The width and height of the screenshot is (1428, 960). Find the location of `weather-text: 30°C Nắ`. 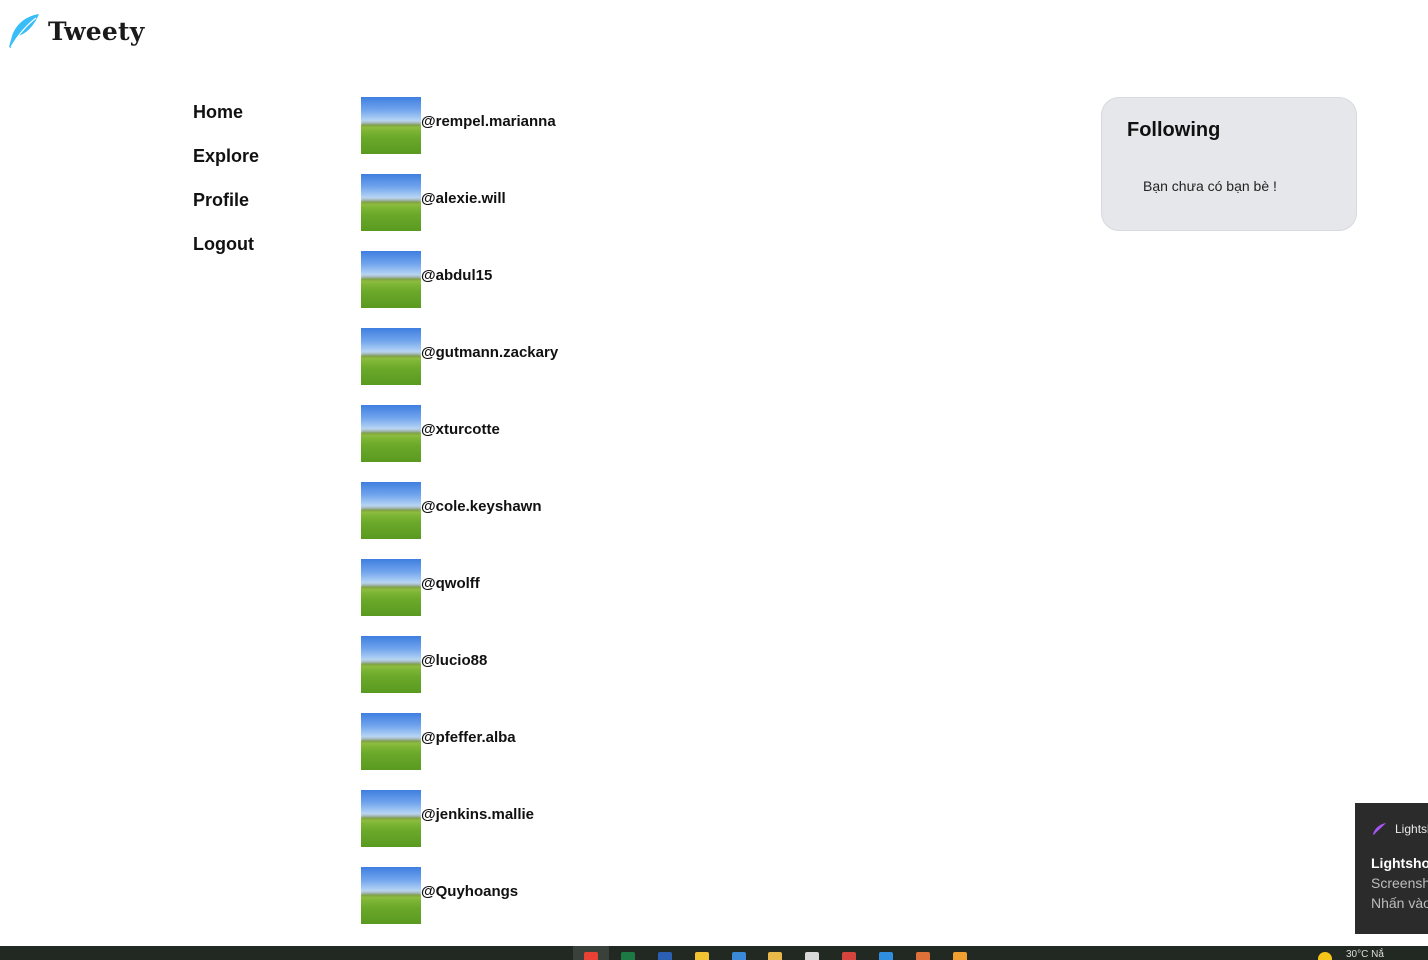

weather-text: 30°C Nắ is located at coordinates (1365, 954).